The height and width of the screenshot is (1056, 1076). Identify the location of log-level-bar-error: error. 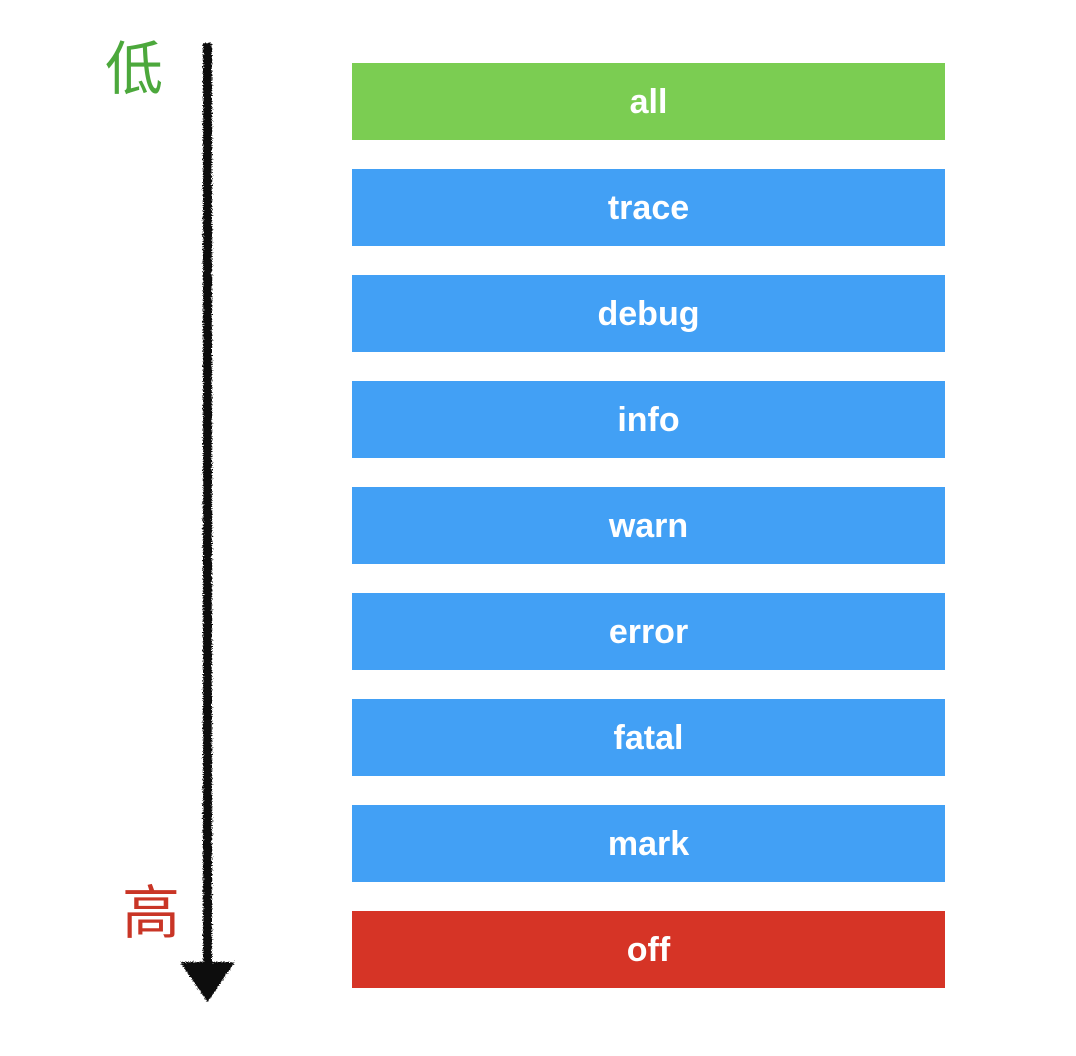
(648, 631).